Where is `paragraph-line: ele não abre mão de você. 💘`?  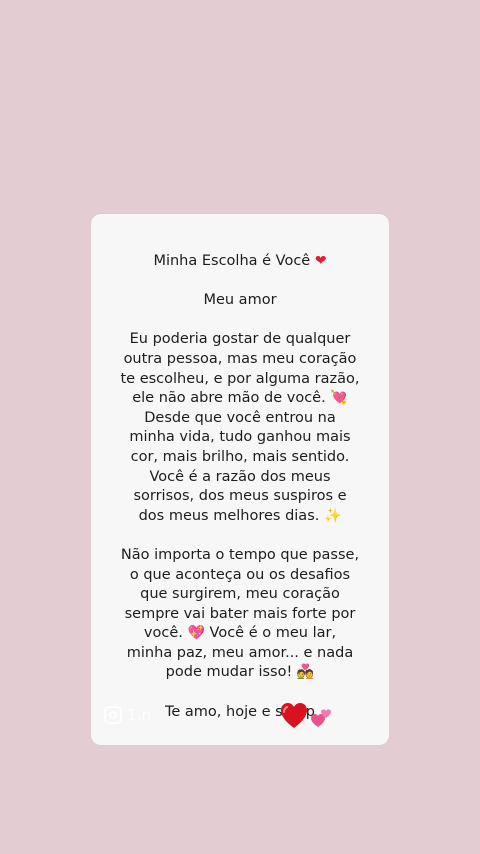 paragraph-line: ele não abre mão de você. 💘 is located at coordinates (240, 399).